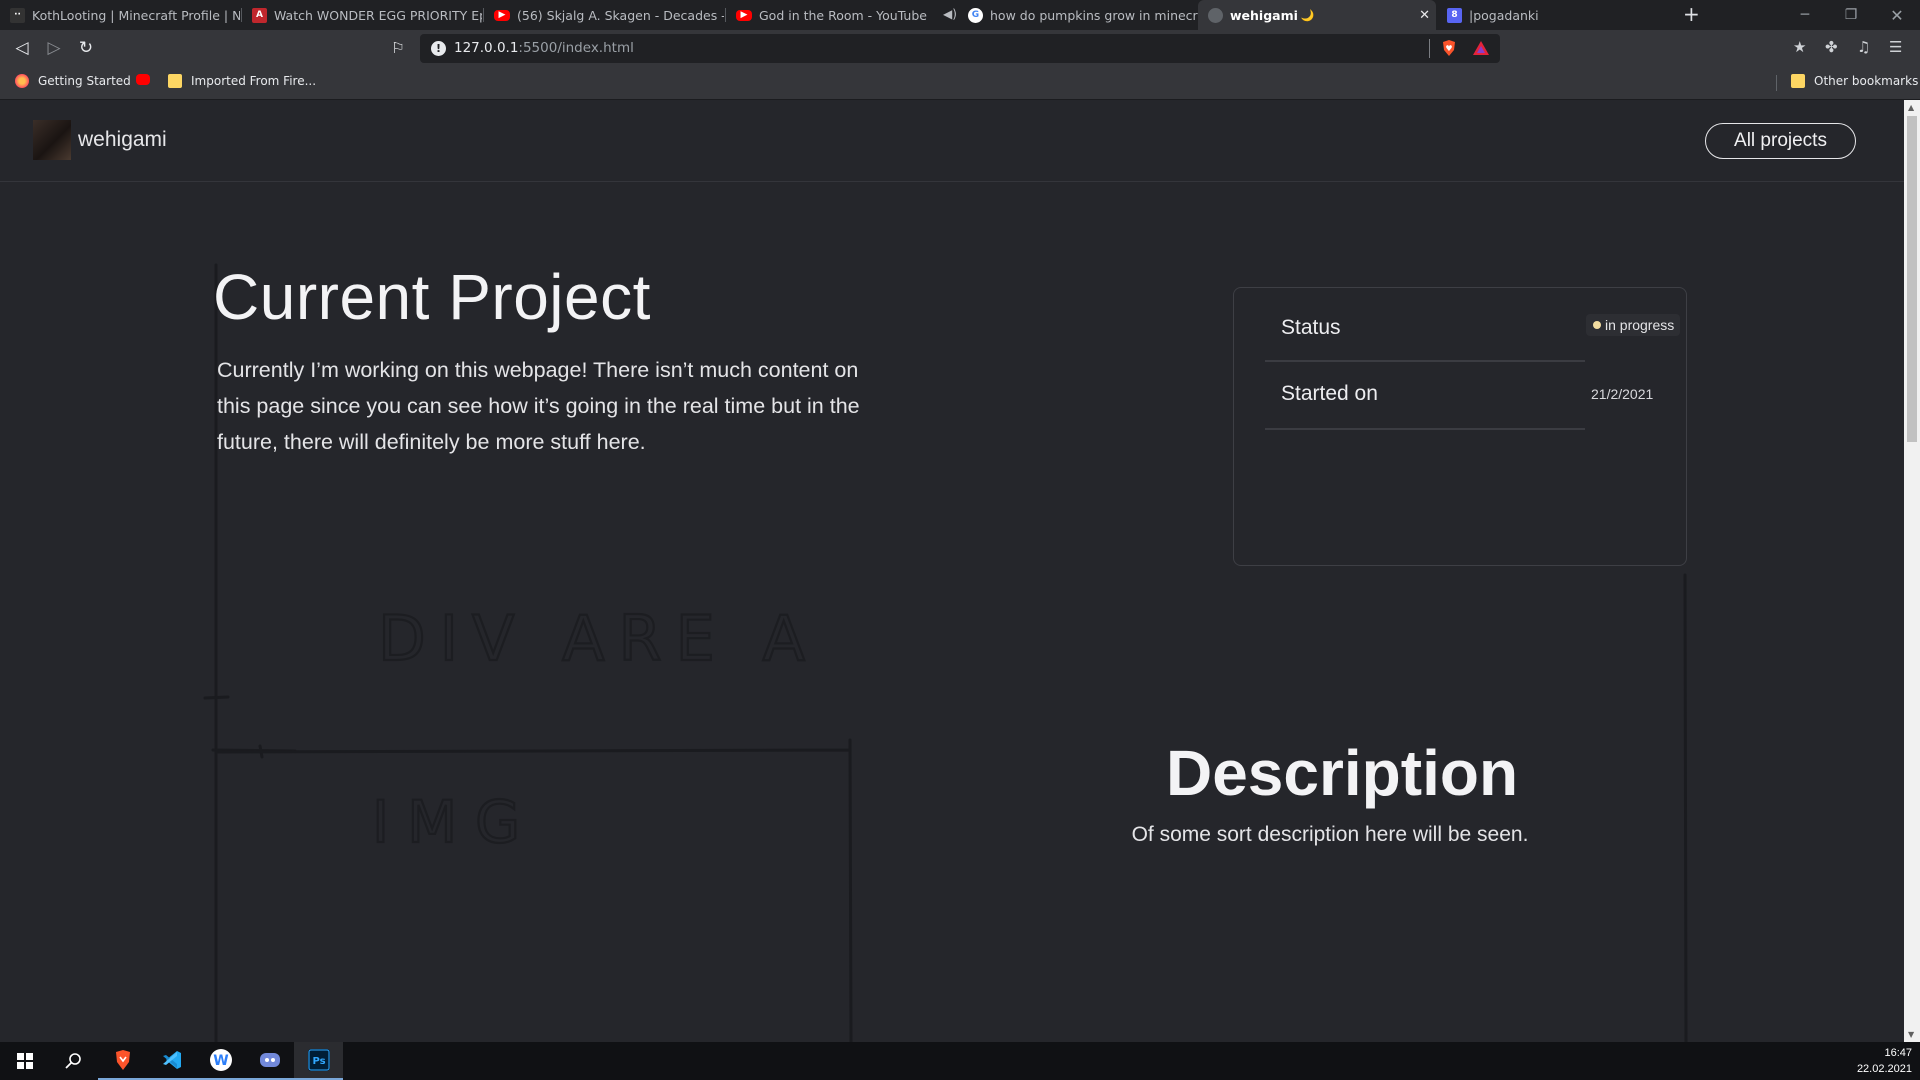 Image resolution: width=1920 pixels, height=1080 pixels. I want to click on all-projects-button: All projects, so click(1780, 141).